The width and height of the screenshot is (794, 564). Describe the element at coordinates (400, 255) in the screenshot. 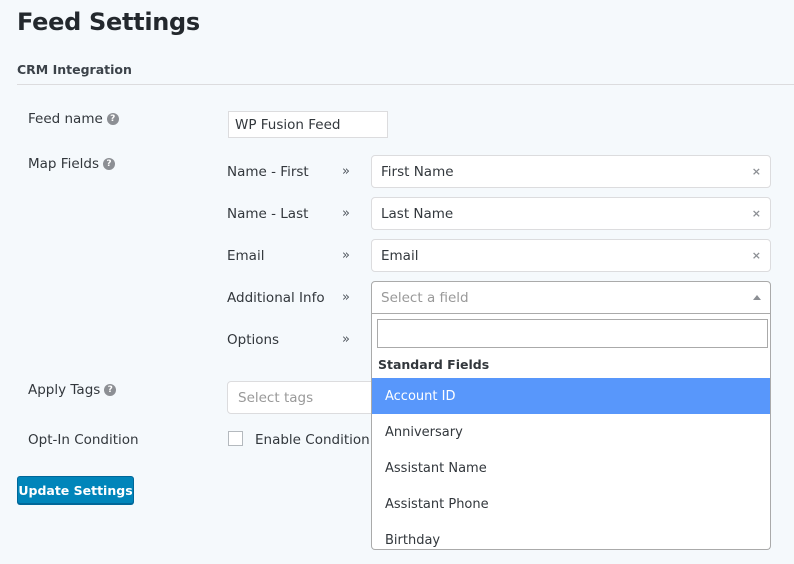

I see `select-value: Email` at that location.